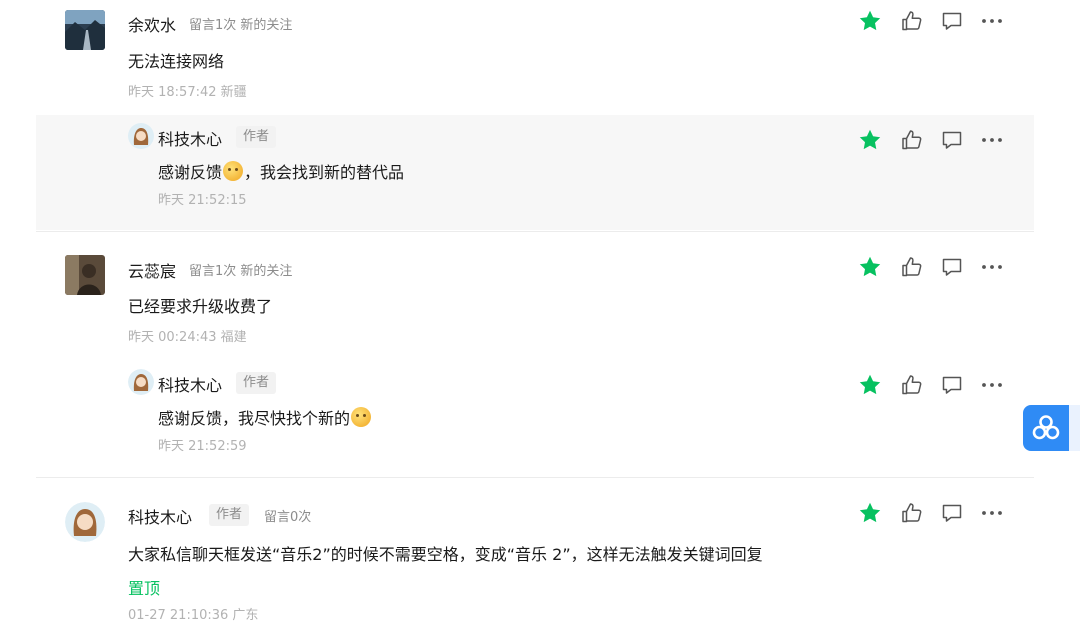 The image size is (1080, 631). Describe the element at coordinates (324, 172) in the screenshot. I see `reply-text-part: ，我会找到新的替代品` at that location.